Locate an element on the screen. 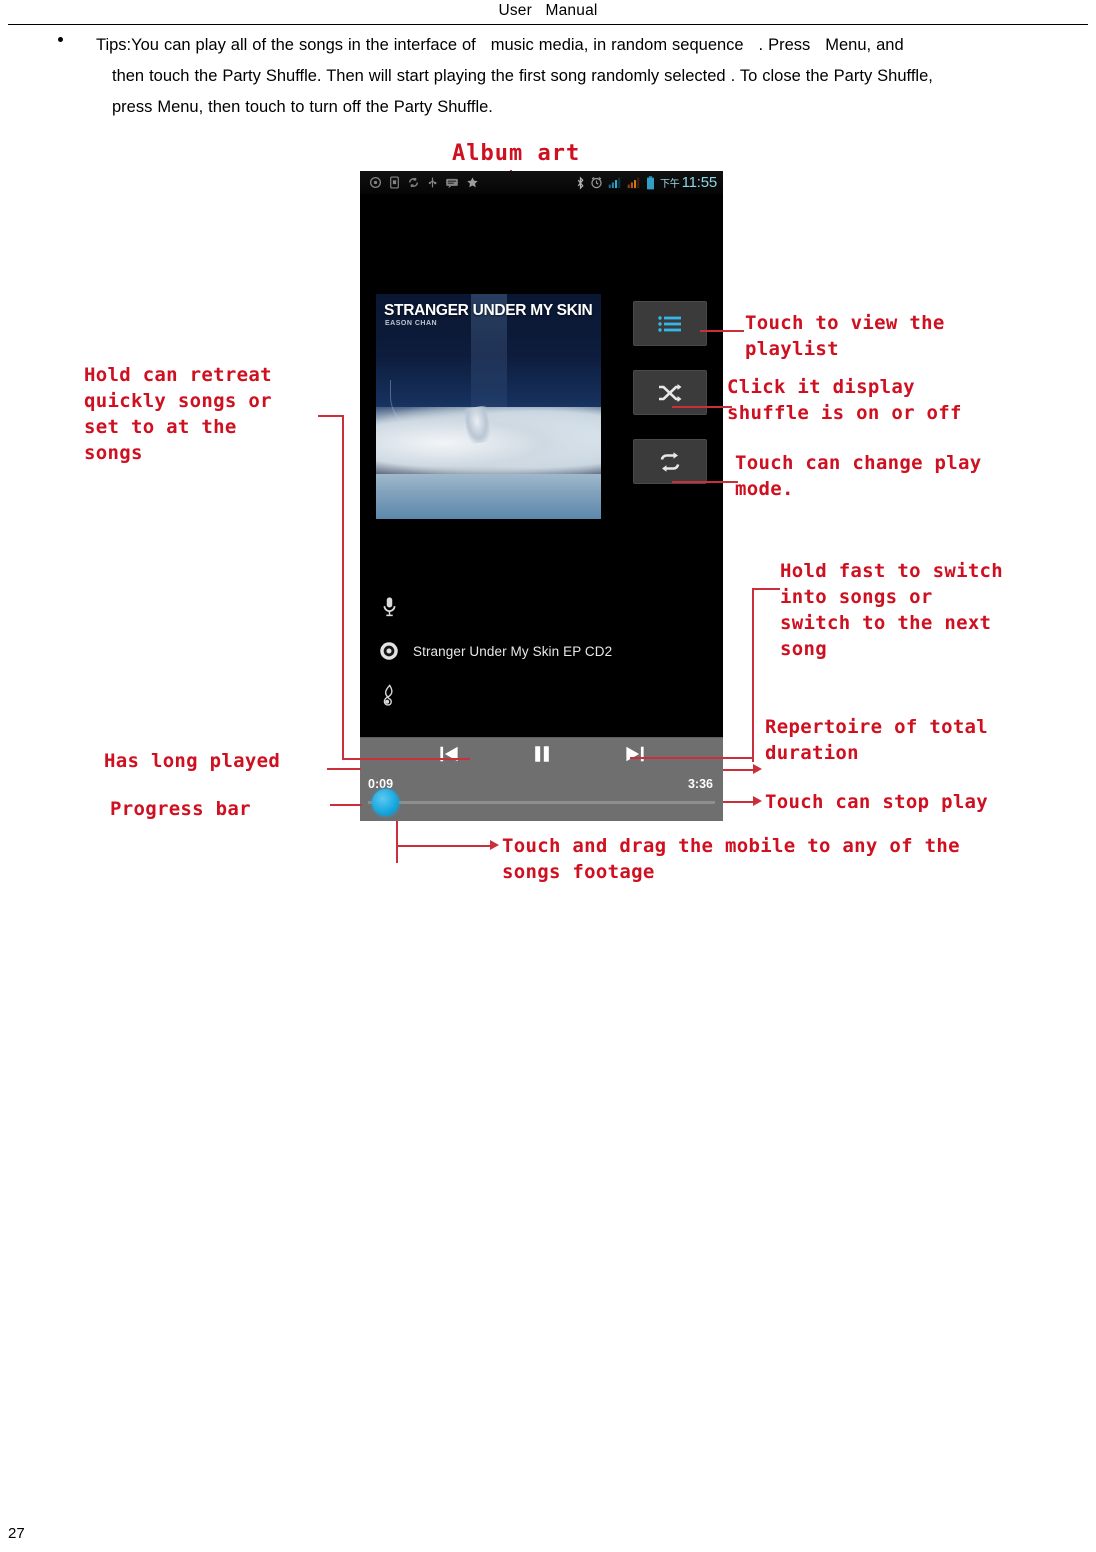 The width and height of the screenshot is (1096, 1552). progress-thumb is located at coordinates (385, 802).